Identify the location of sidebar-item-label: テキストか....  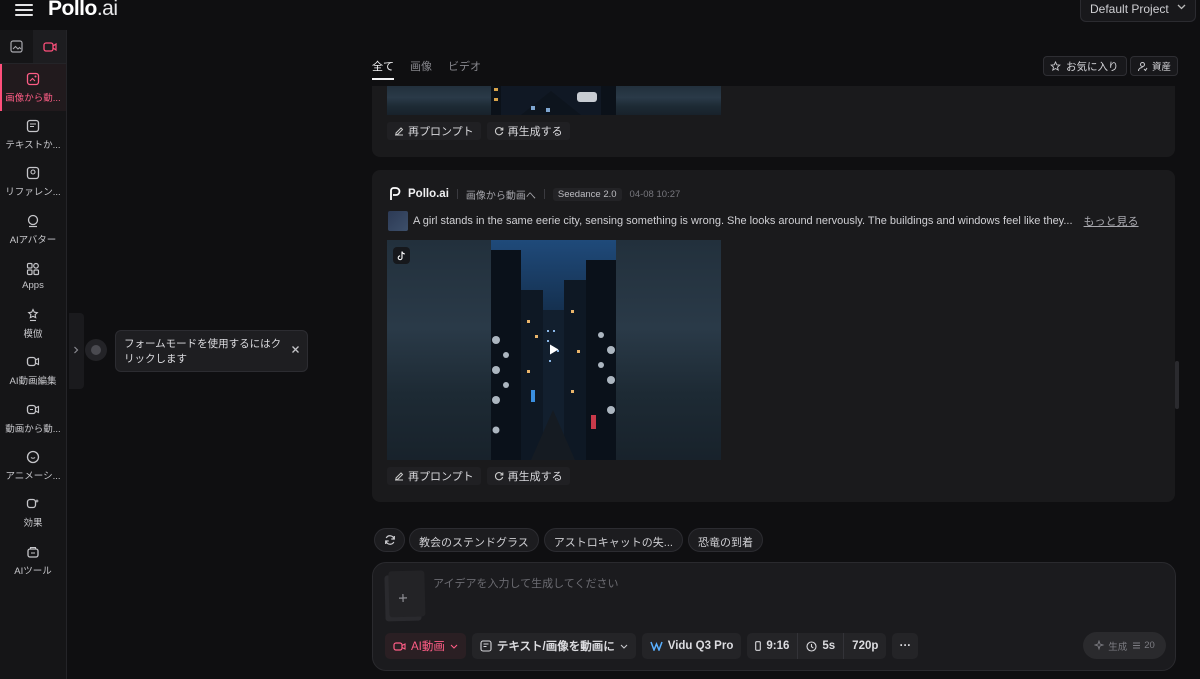
(33, 145).